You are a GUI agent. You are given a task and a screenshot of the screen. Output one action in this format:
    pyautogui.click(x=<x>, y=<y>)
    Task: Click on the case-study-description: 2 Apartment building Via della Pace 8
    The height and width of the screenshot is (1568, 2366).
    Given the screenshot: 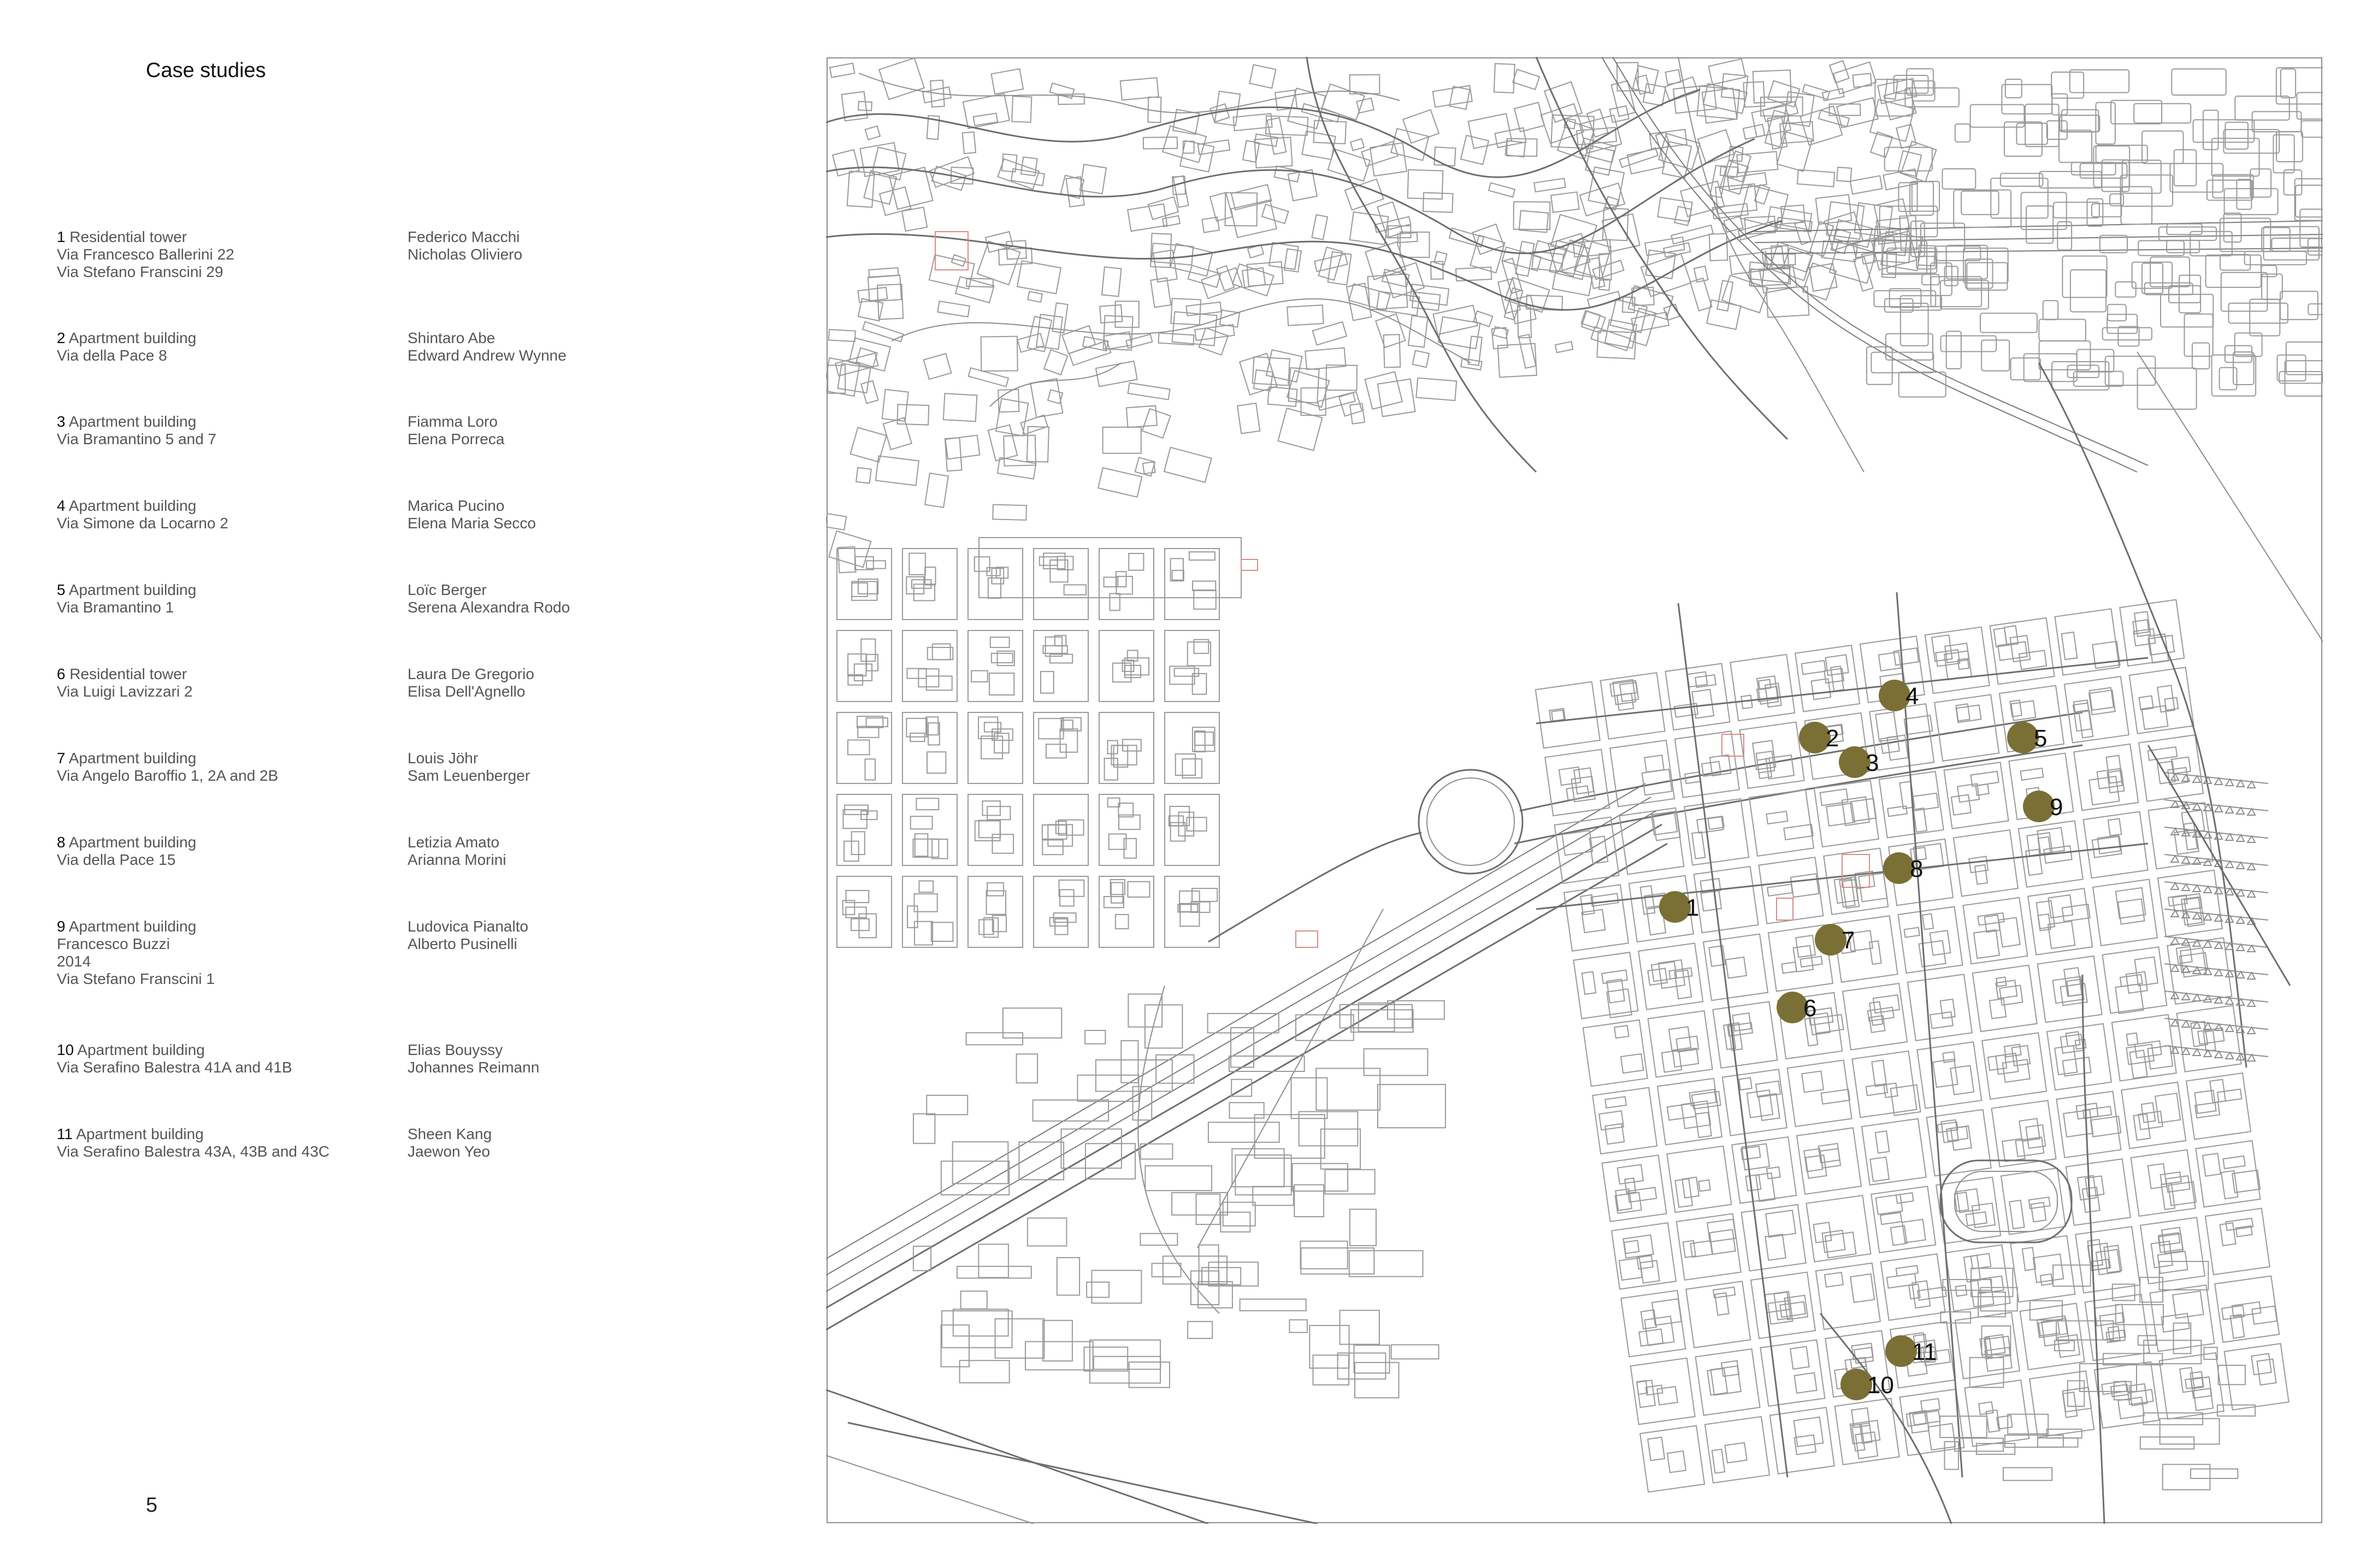 What is the action you would take?
    pyautogui.click(x=226, y=346)
    